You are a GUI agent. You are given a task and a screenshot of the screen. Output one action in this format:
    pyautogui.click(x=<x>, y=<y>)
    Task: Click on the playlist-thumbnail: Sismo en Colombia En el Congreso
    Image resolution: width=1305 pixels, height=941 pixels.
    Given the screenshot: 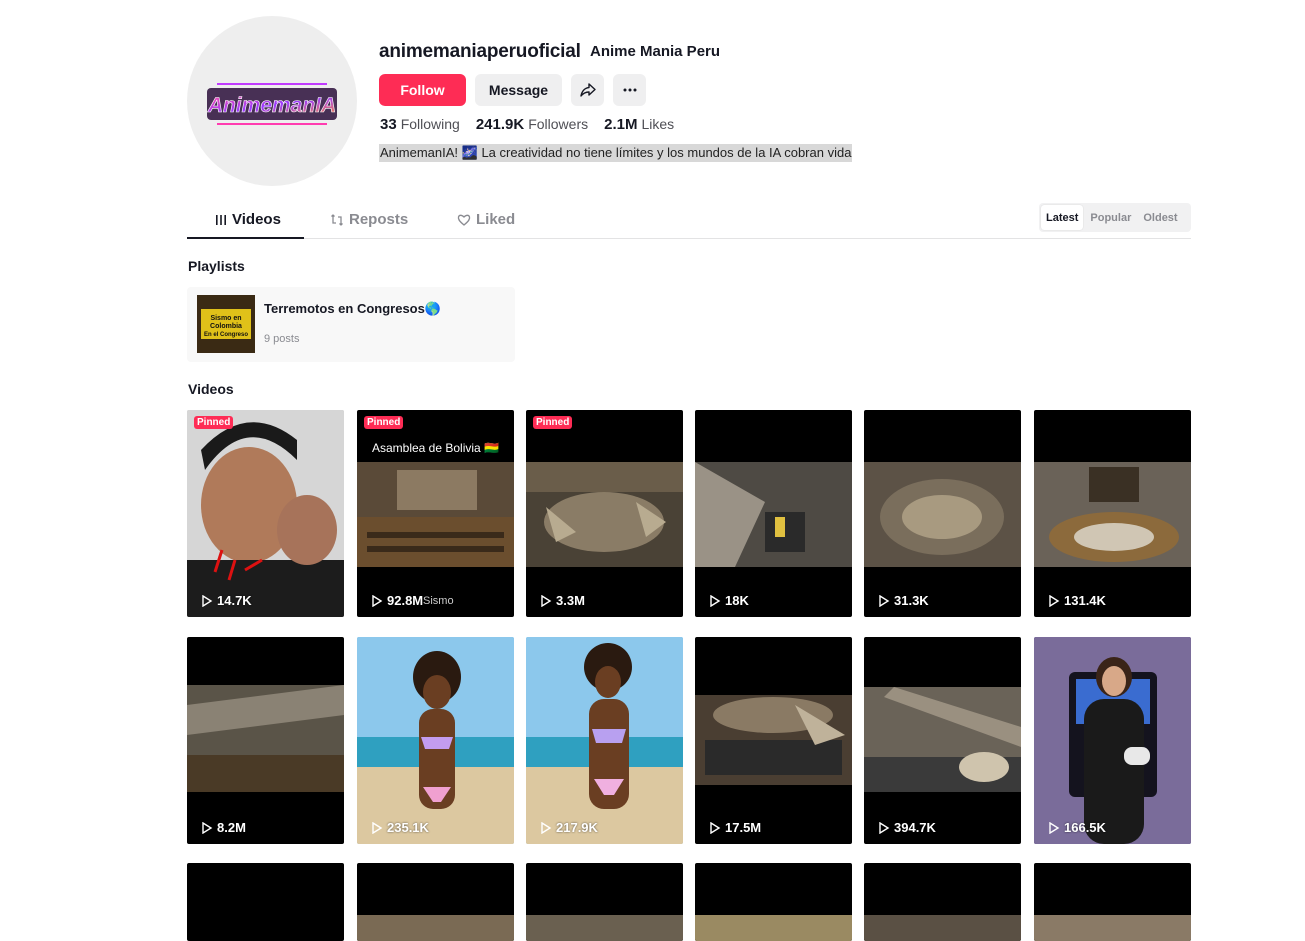 What is the action you would take?
    pyautogui.click(x=226, y=324)
    